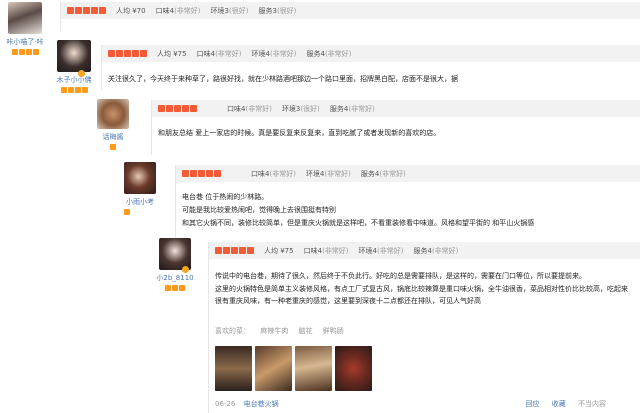 The image size is (640, 413). What do you see at coordinates (25, 42) in the screenshot?
I see `reviewer-name: 咔小喵了·咔` at bounding box center [25, 42].